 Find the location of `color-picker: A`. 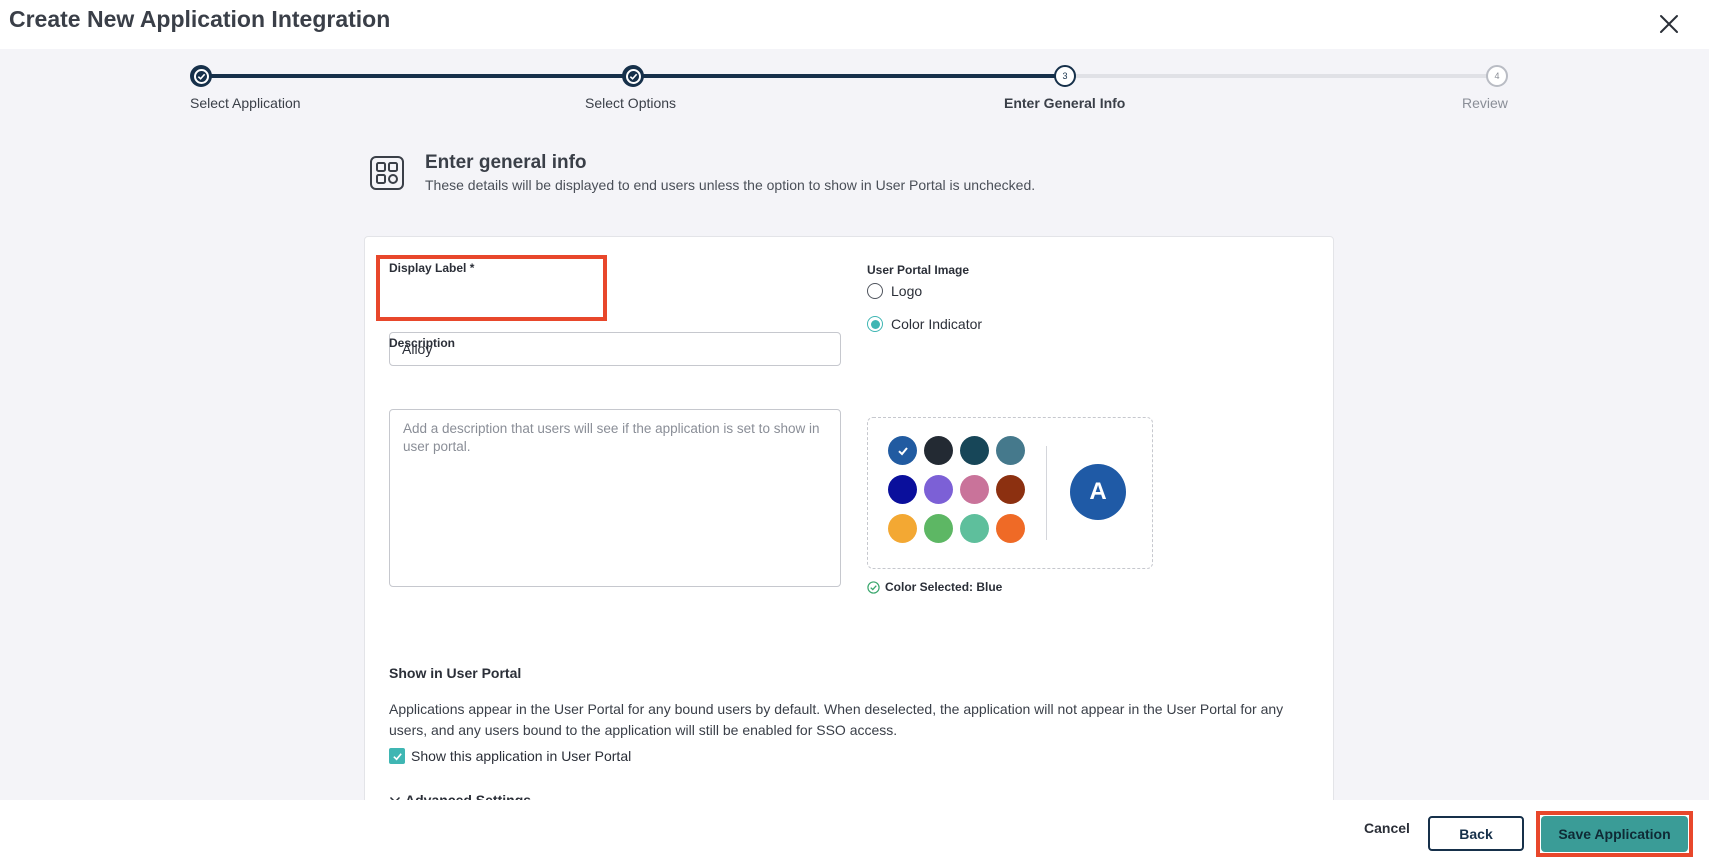

color-picker: A is located at coordinates (1010, 493).